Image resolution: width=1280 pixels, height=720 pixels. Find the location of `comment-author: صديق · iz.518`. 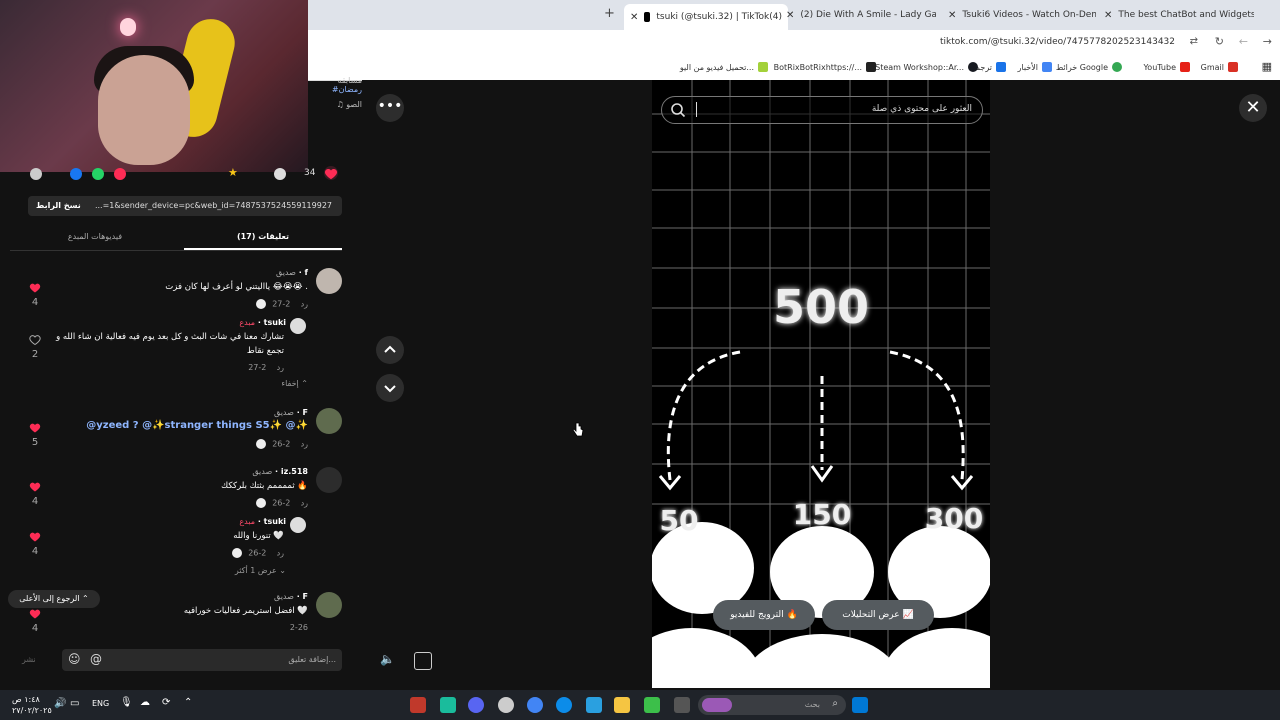

comment-author: صديق · iz.518 is located at coordinates (280, 471).